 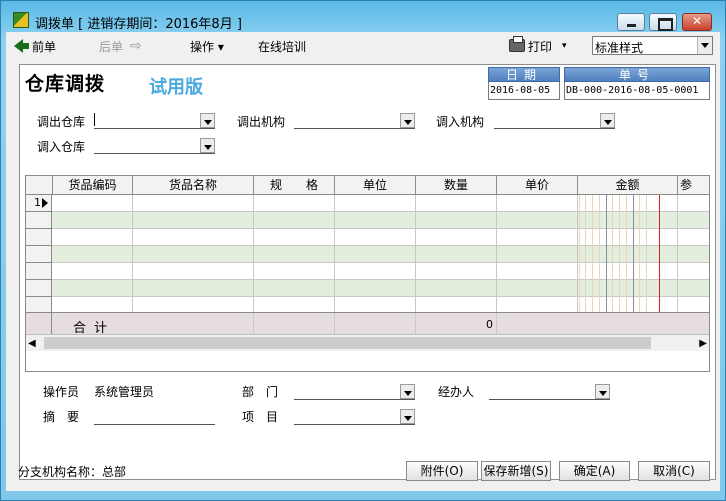 What do you see at coordinates (652, 45) in the screenshot?
I see `print-style-select: 标准样式` at bounding box center [652, 45].